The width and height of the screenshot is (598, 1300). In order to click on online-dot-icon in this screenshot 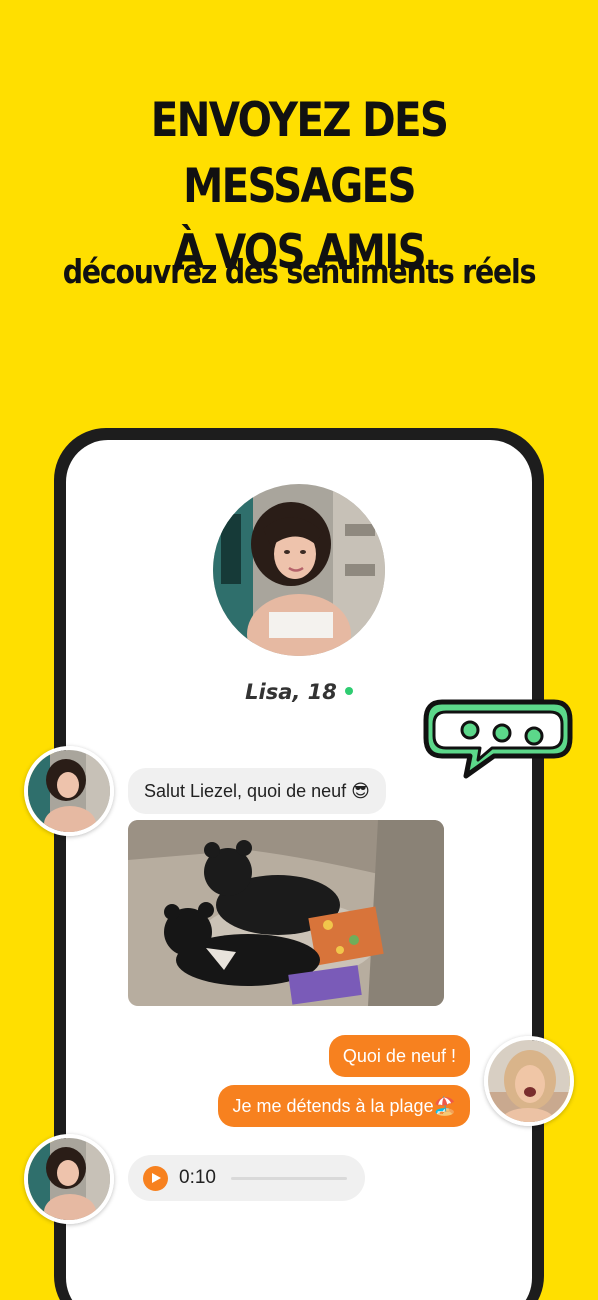, I will do `click(348, 691)`.